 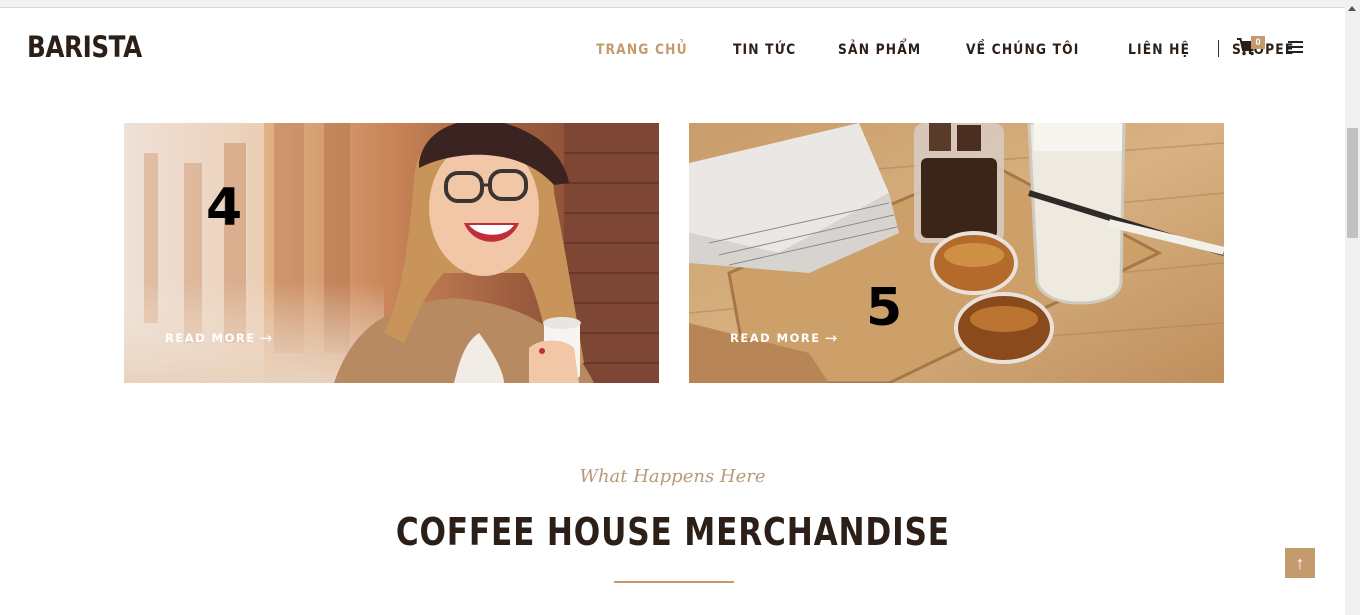 What do you see at coordinates (84, 47) in the screenshot?
I see `site-logo: BARISTA` at bounding box center [84, 47].